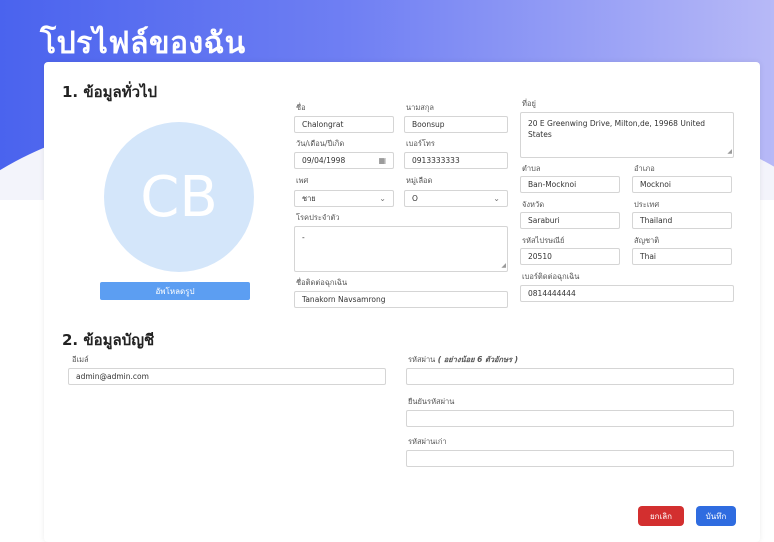  I want to click on first-name-label: ชื่อ, so click(301, 107).